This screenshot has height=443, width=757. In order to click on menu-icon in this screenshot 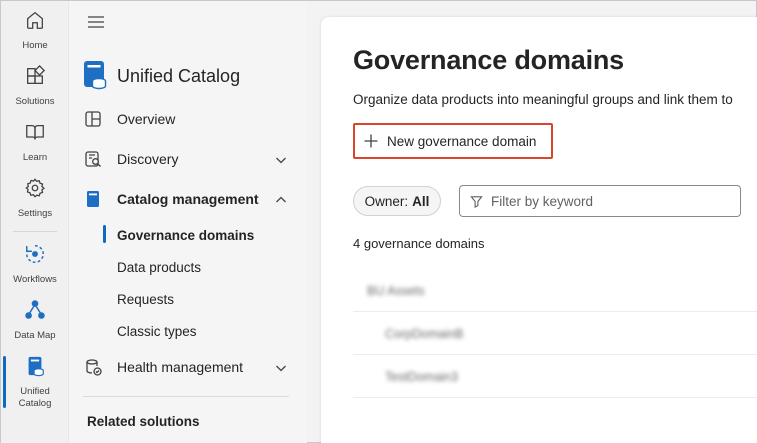, I will do `click(96, 22)`.